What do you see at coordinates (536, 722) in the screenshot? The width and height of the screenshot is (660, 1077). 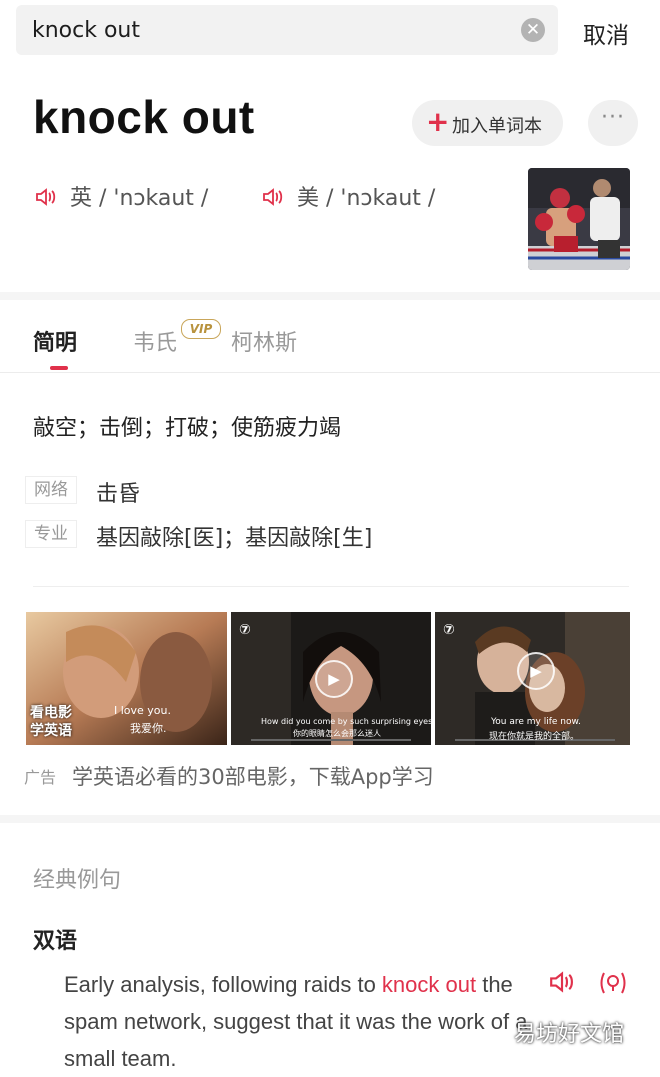 I see `subtitle-en: You are my life now.` at bounding box center [536, 722].